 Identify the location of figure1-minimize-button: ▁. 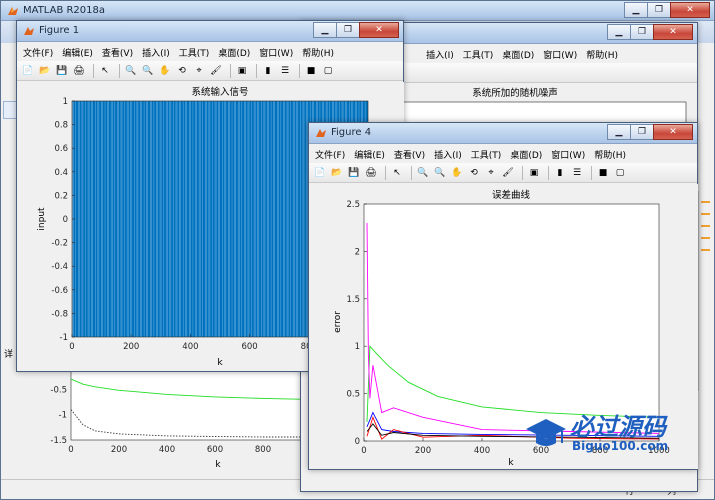
(325, 30).